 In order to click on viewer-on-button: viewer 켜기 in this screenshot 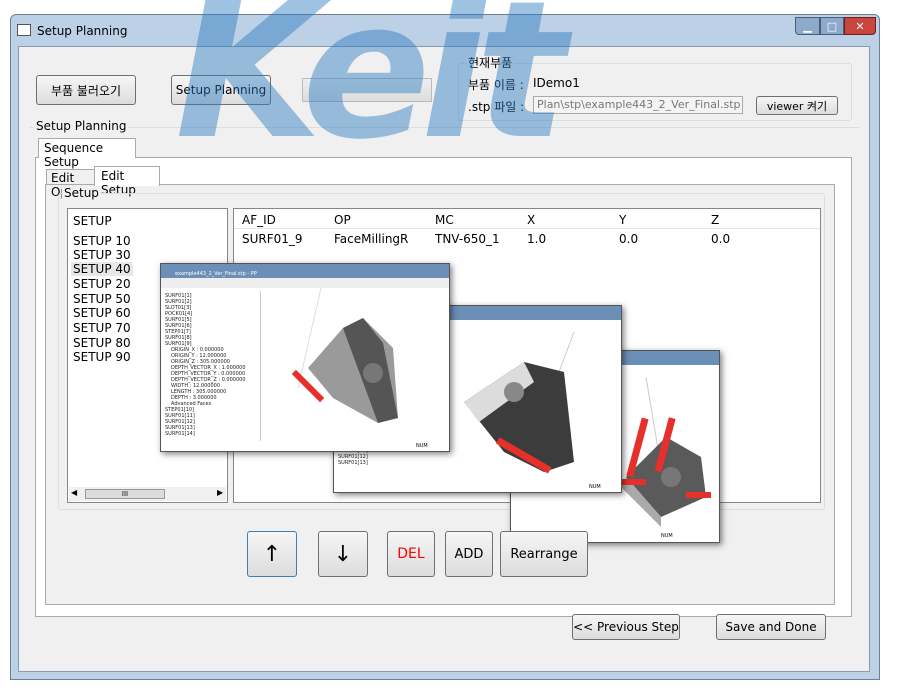, I will do `click(797, 105)`.